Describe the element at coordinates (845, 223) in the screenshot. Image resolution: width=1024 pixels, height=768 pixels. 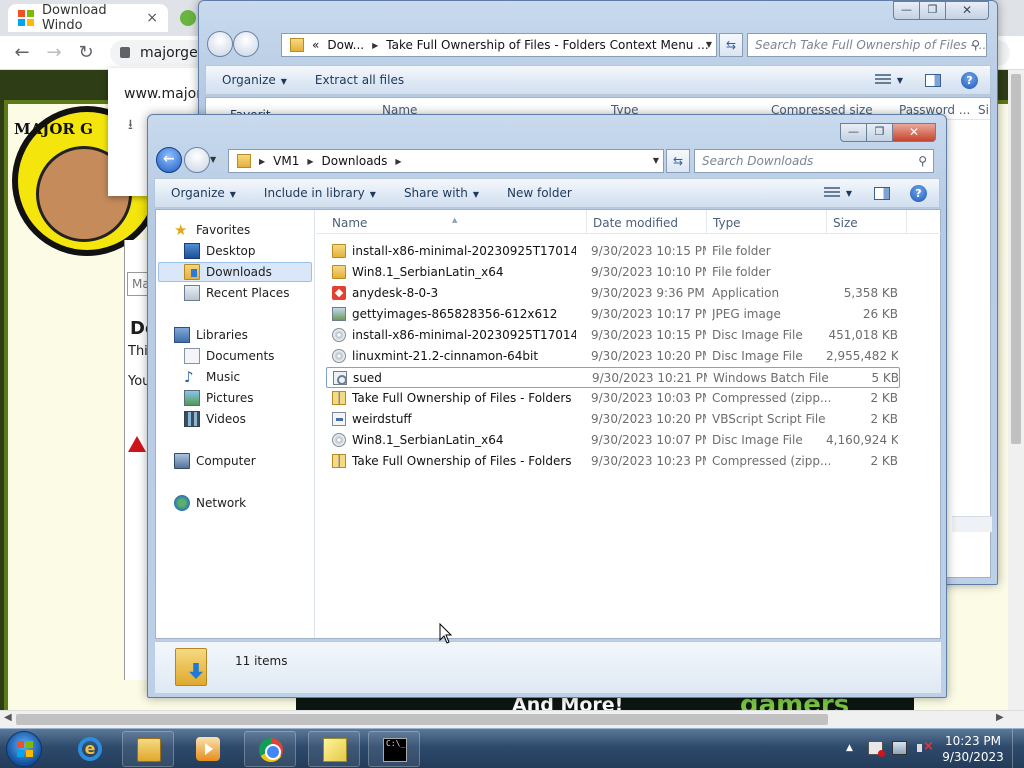
I see `column-size: Size` at that location.